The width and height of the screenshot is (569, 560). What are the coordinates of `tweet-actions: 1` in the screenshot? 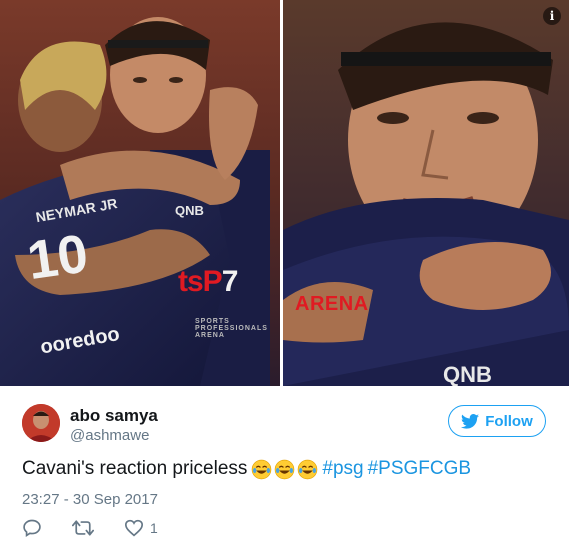 It's located at (105, 528).